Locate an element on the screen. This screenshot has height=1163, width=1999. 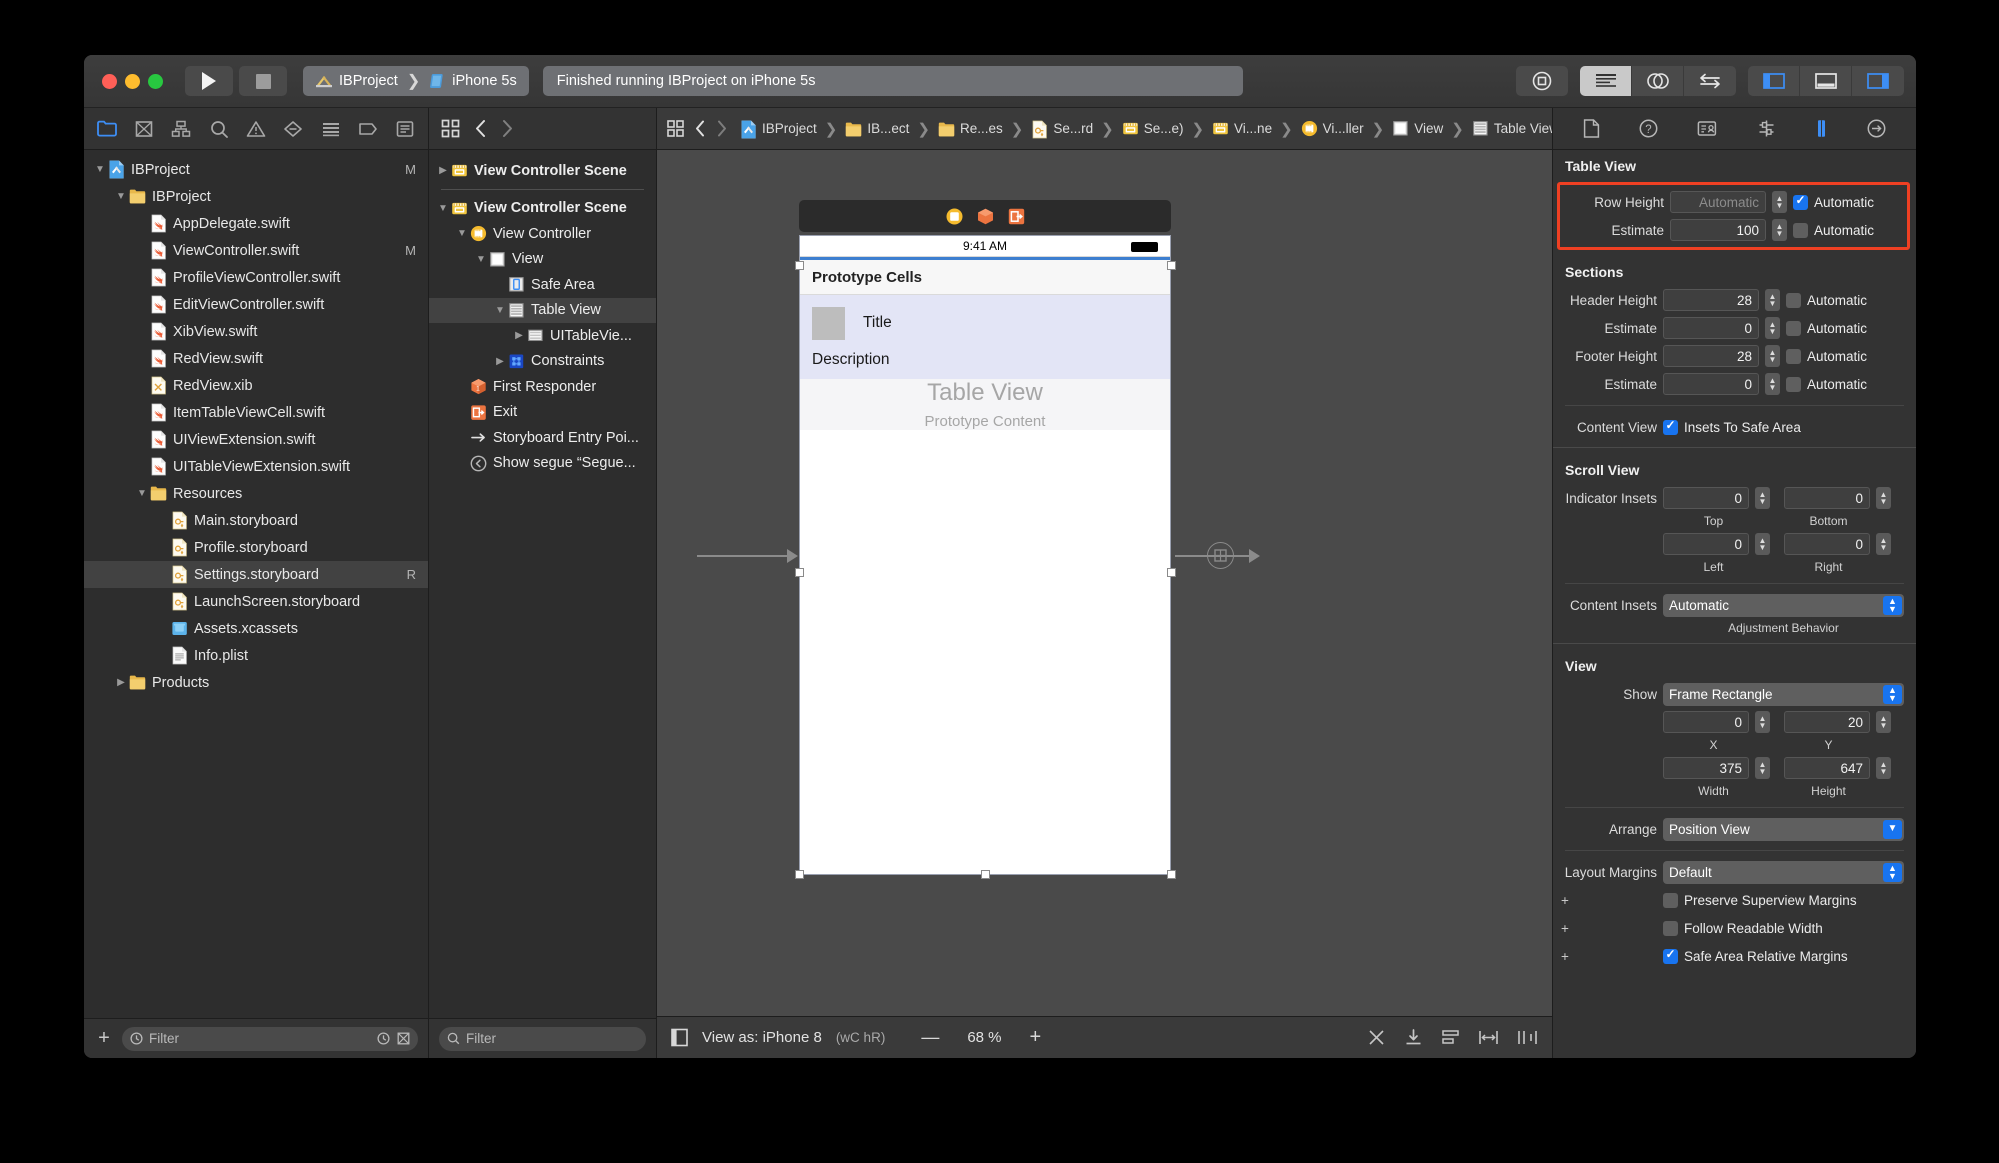
jump-bar-item: IB...ect is located at coordinates (877, 129).